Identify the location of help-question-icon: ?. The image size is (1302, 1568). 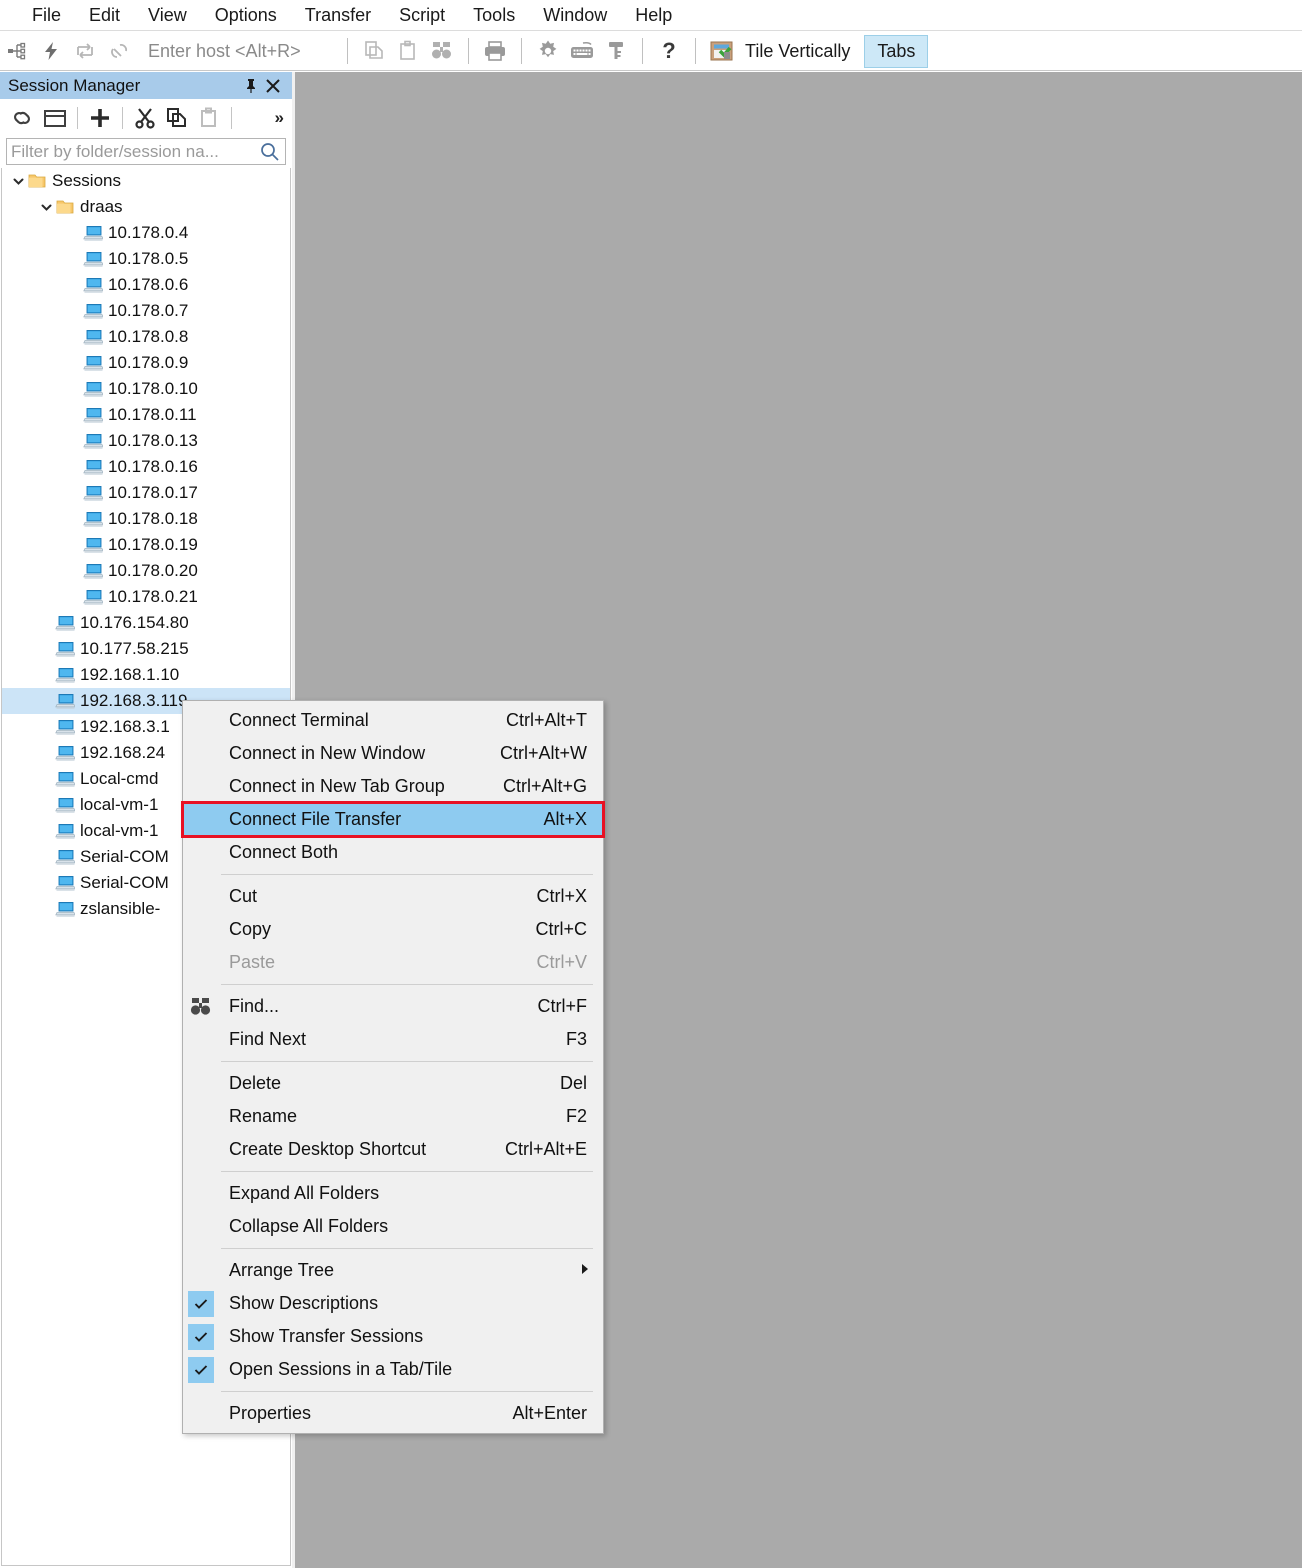
(669, 51).